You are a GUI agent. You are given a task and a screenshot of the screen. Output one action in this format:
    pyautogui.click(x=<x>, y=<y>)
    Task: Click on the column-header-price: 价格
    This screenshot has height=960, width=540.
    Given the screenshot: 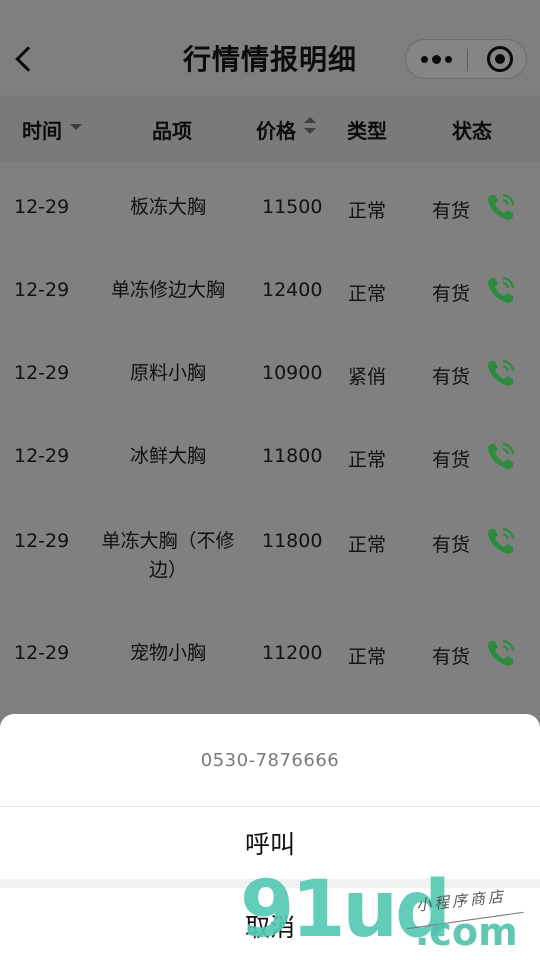 What is the action you would take?
    pyautogui.click(x=276, y=129)
    